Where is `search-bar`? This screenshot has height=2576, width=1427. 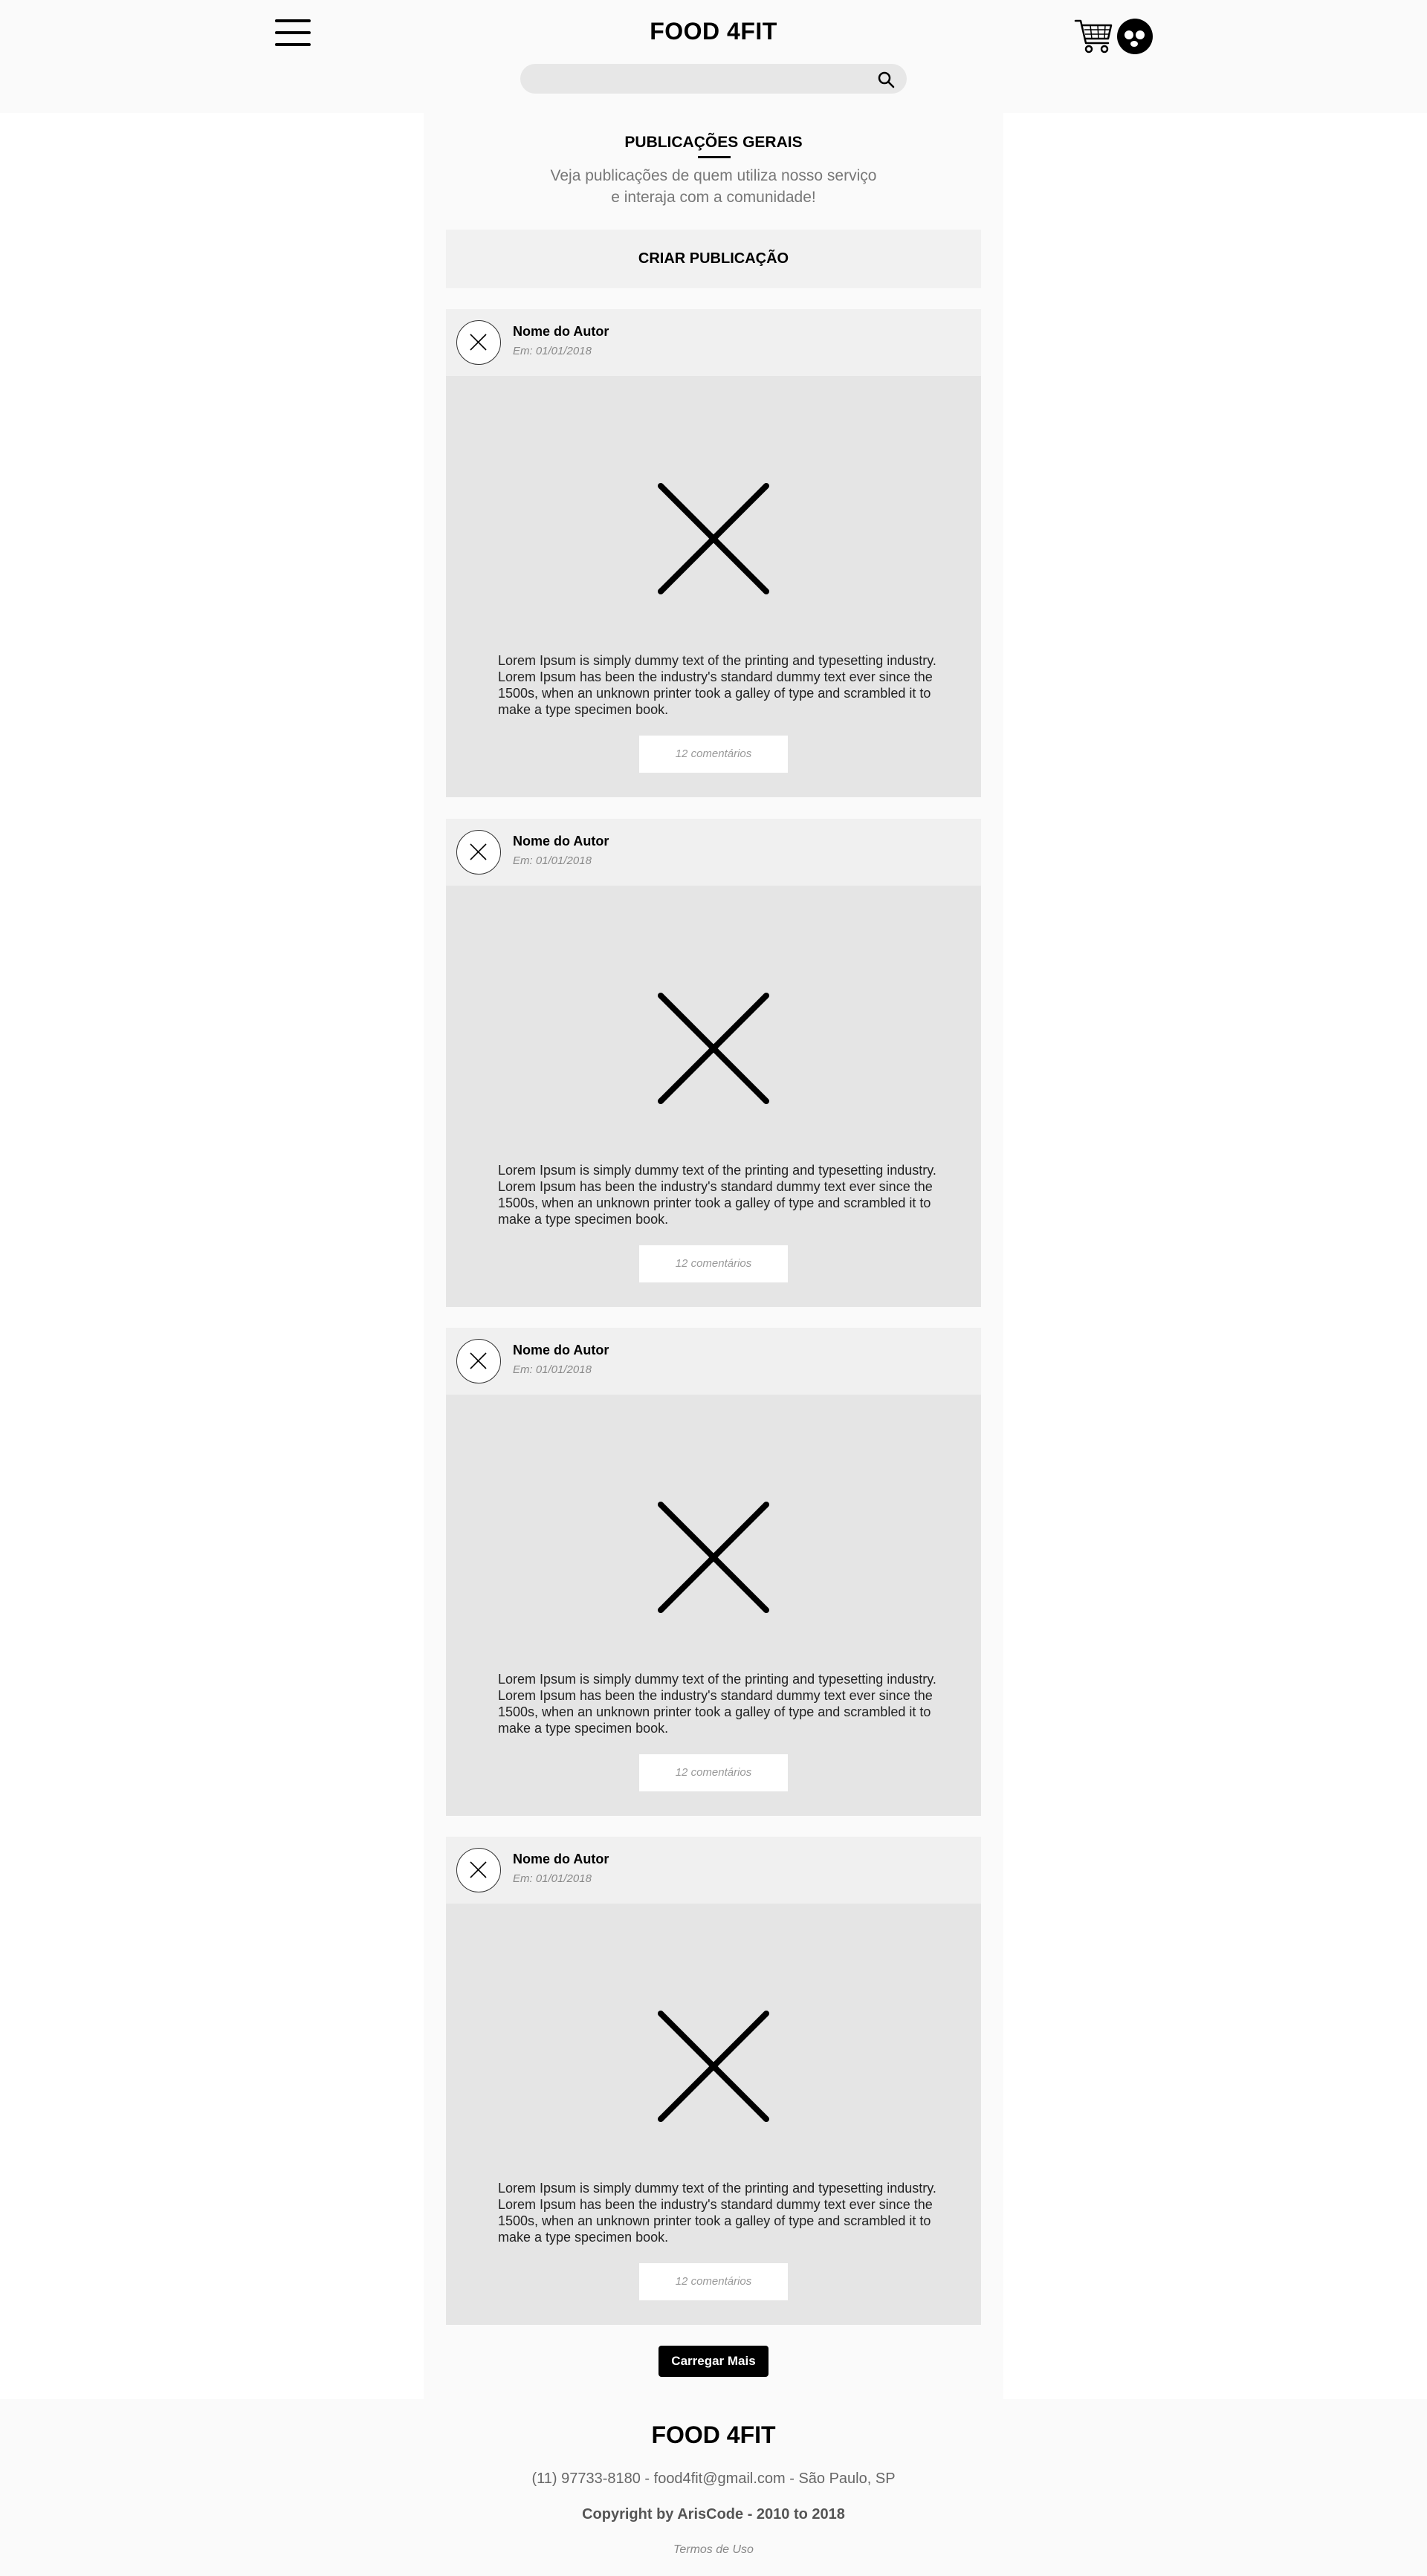
search-bar is located at coordinates (713, 79).